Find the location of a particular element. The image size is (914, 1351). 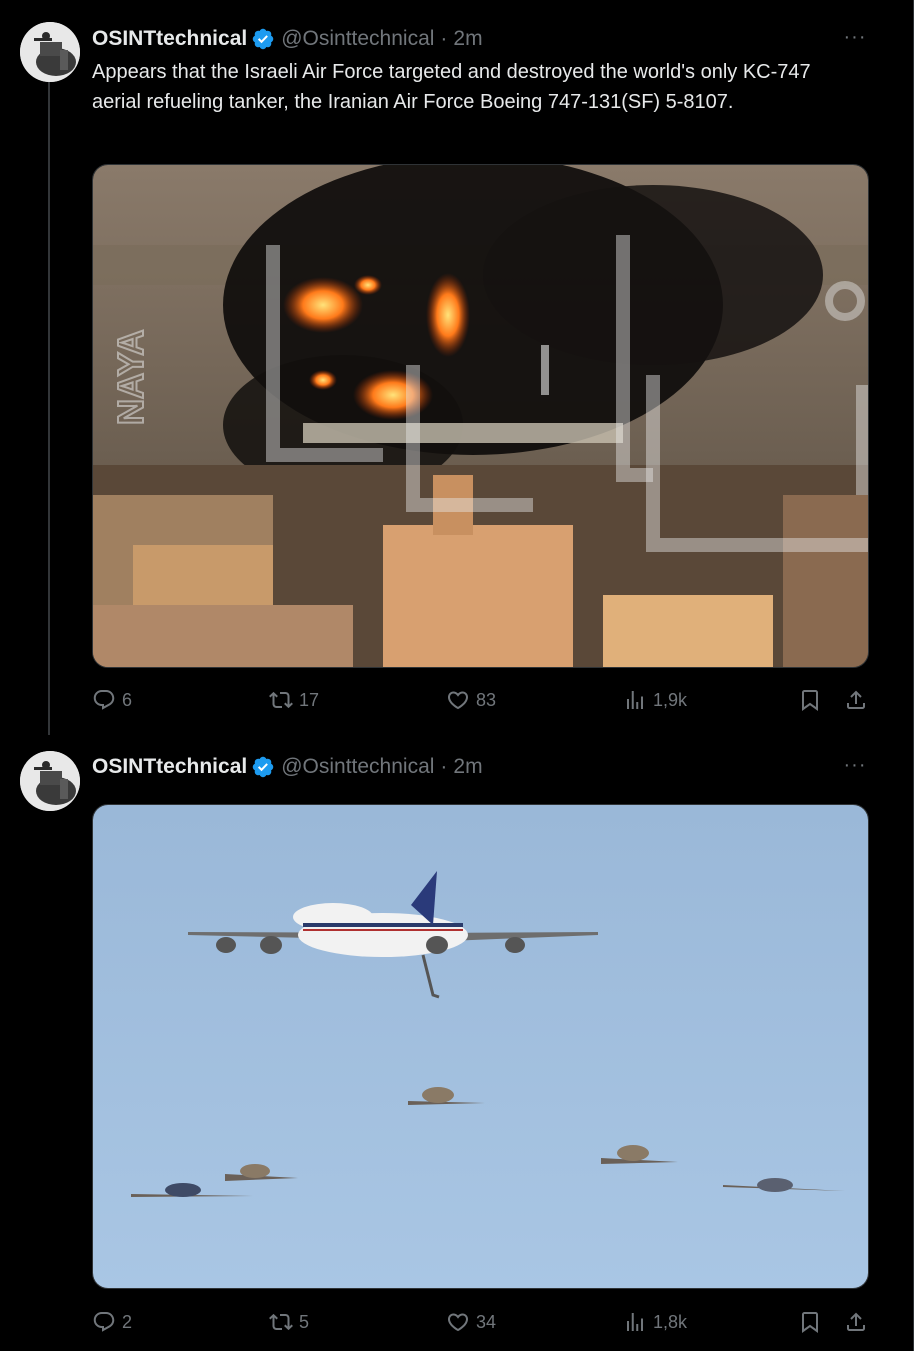

reply-count: 6 is located at coordinates (127, 699).